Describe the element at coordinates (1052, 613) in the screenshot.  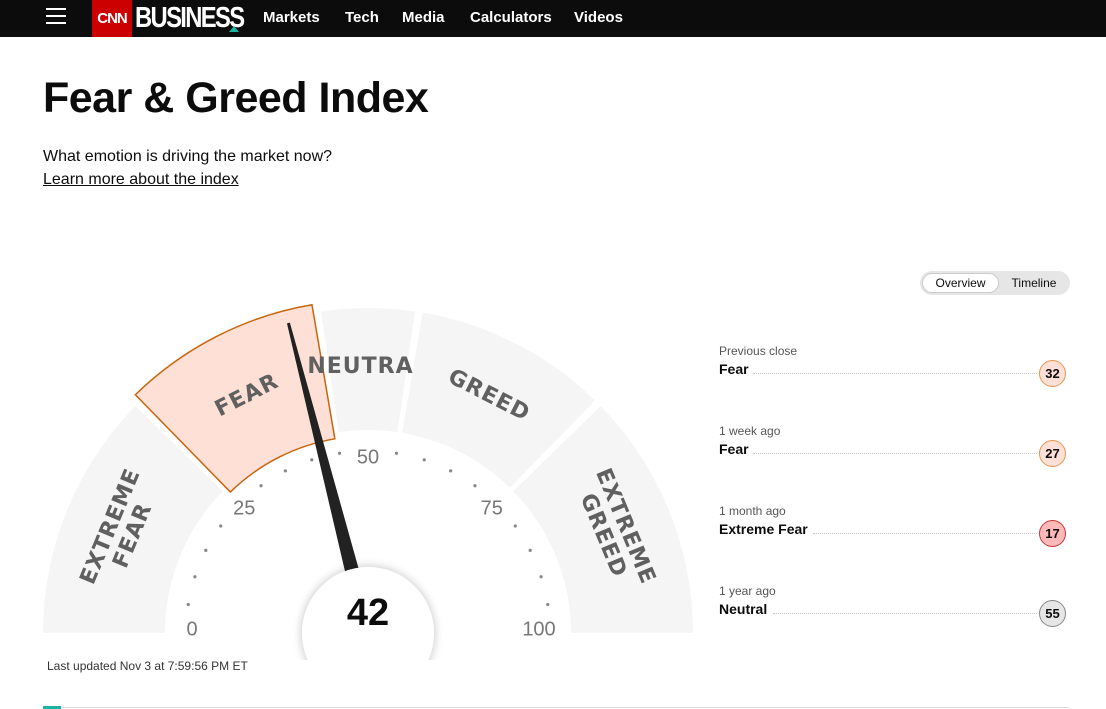
I see `history-score-badge: 55` at that location.